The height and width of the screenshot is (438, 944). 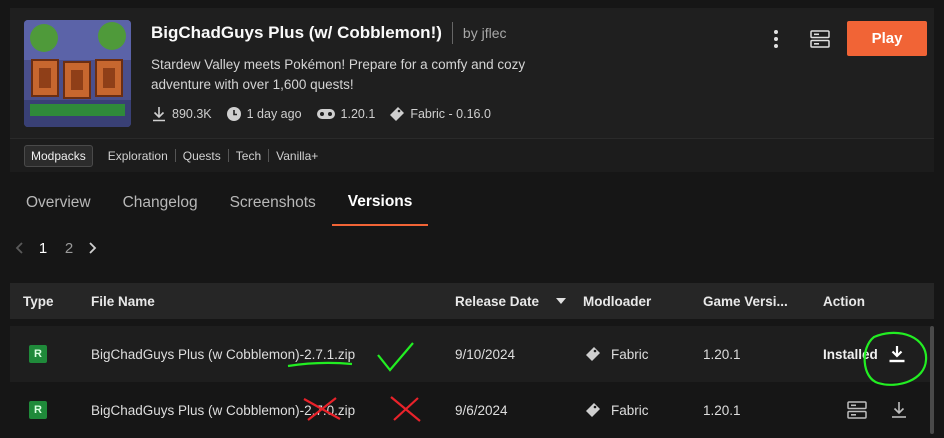 I want to click on loader-version: Fabric - 0.16.0, so click(x=450, y=114).